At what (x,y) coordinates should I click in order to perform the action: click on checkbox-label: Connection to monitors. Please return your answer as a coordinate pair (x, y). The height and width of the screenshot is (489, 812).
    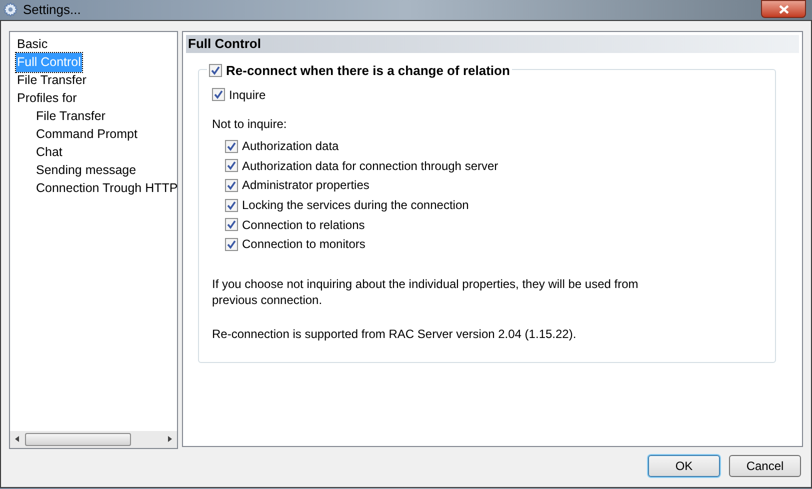
    Looking at the image, I should click on (304, 244).